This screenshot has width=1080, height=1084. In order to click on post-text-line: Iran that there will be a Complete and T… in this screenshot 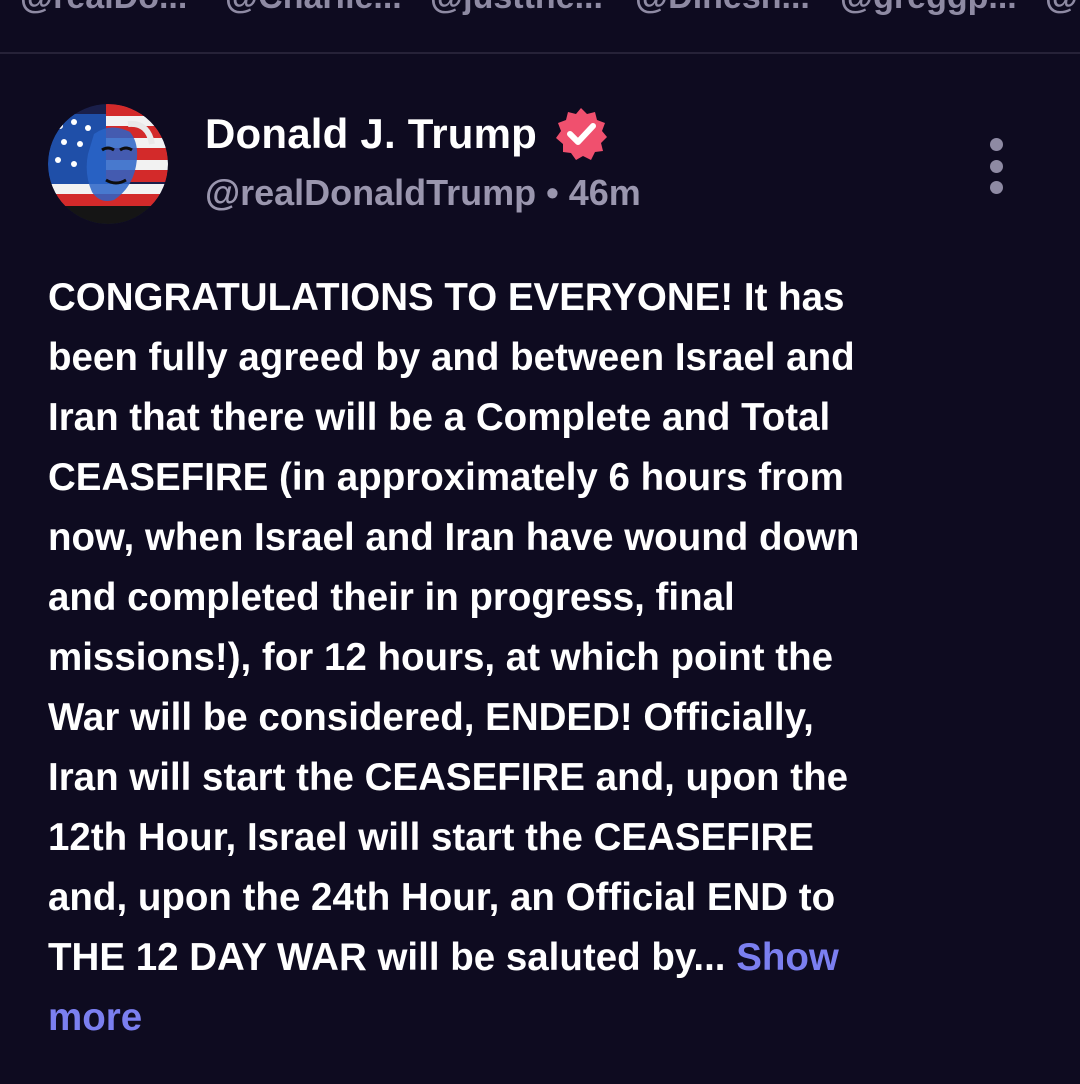, I will do `click(439, 417)`.